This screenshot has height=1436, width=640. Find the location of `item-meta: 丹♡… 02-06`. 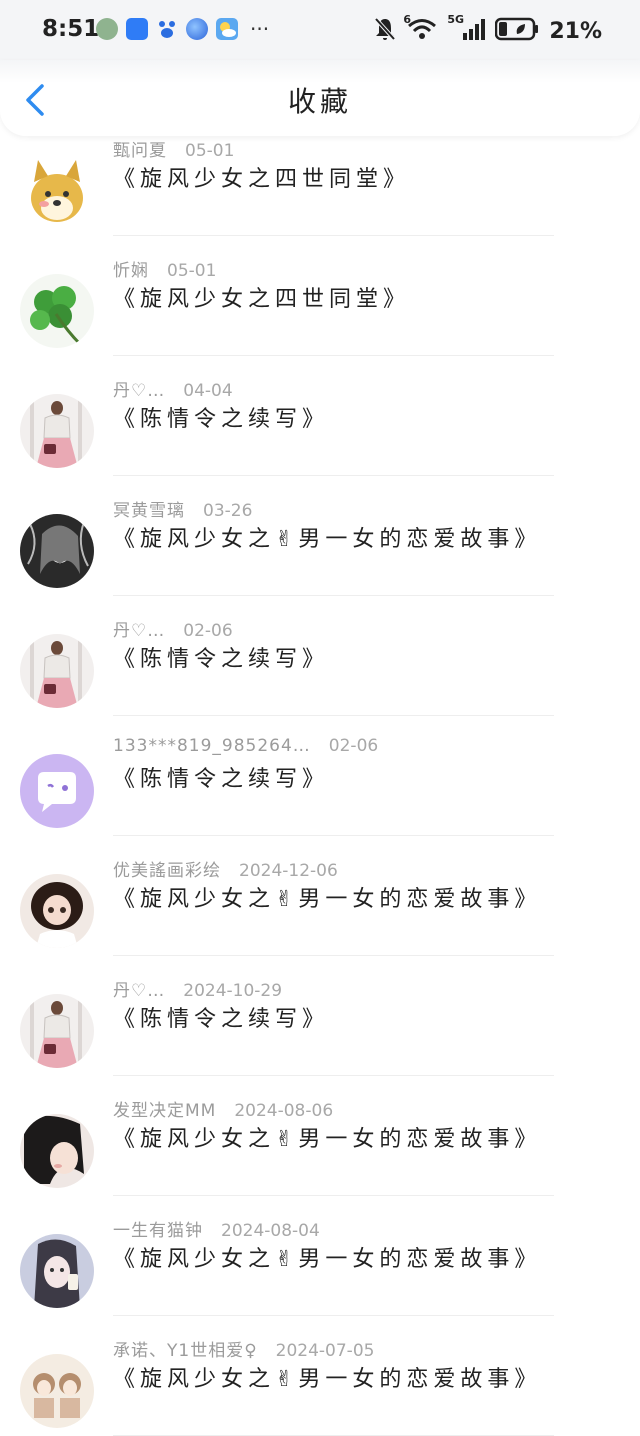

item-meta: 丹♡… 02-06 is located at coordinates (173, 628).